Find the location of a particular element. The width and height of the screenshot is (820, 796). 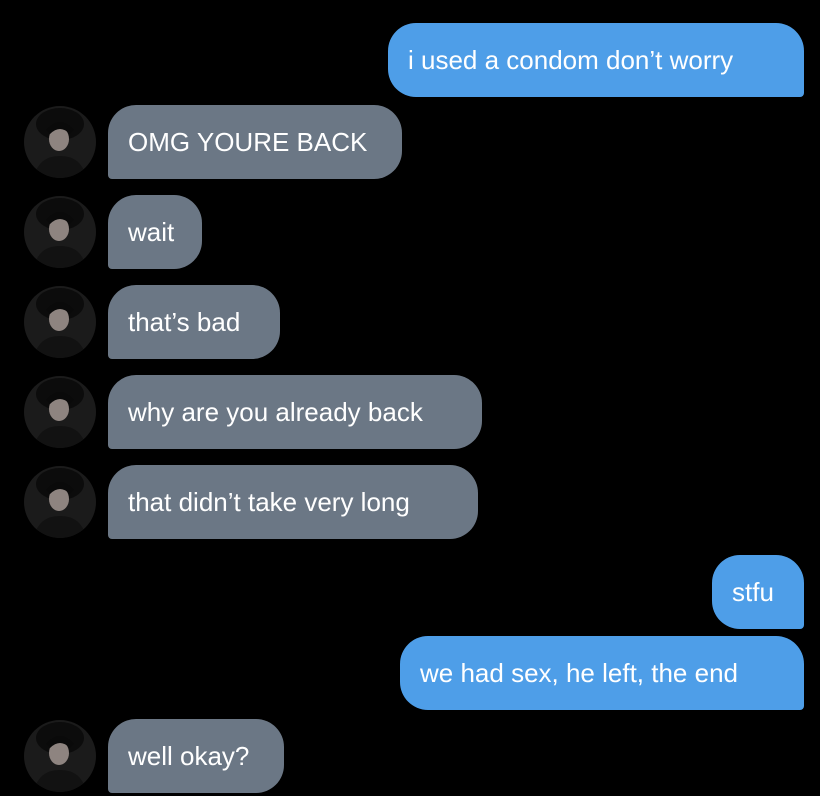

message-bubble-sent: stfu is located at coordinates (758, 592).